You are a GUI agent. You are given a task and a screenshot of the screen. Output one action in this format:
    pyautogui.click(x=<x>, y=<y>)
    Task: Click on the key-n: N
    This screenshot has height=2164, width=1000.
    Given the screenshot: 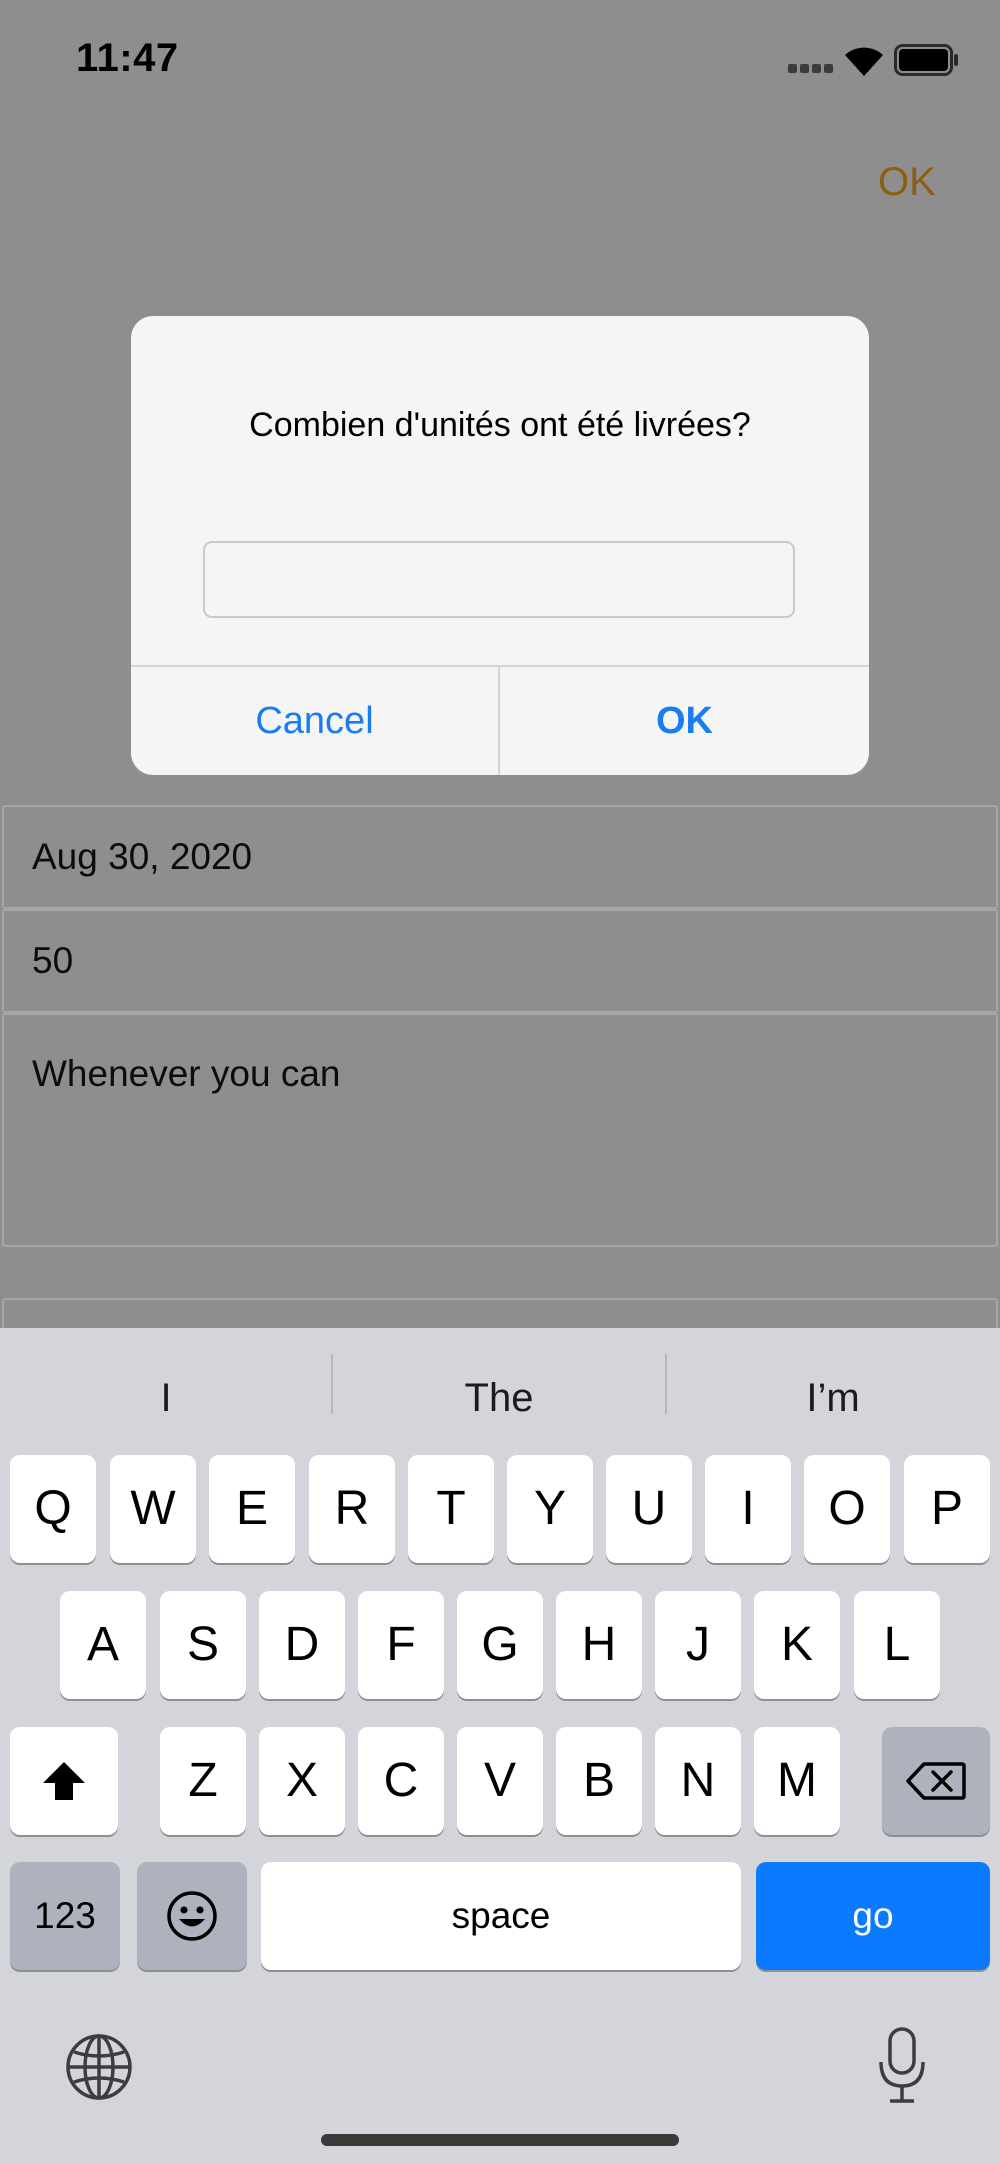 What is the action you would take?
    pyautogui.click(x=698, y=1781)
    